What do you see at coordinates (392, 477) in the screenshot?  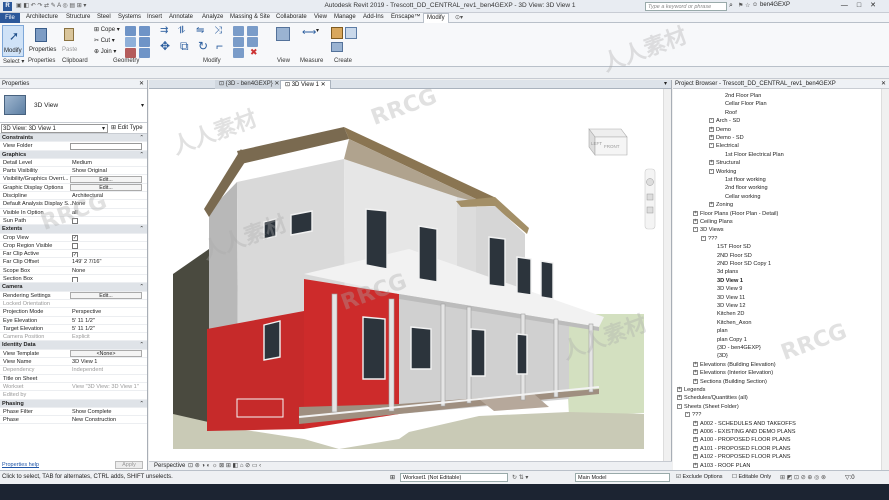 I see `worksets-icon: ⊞` at bounding box center [392, 477].